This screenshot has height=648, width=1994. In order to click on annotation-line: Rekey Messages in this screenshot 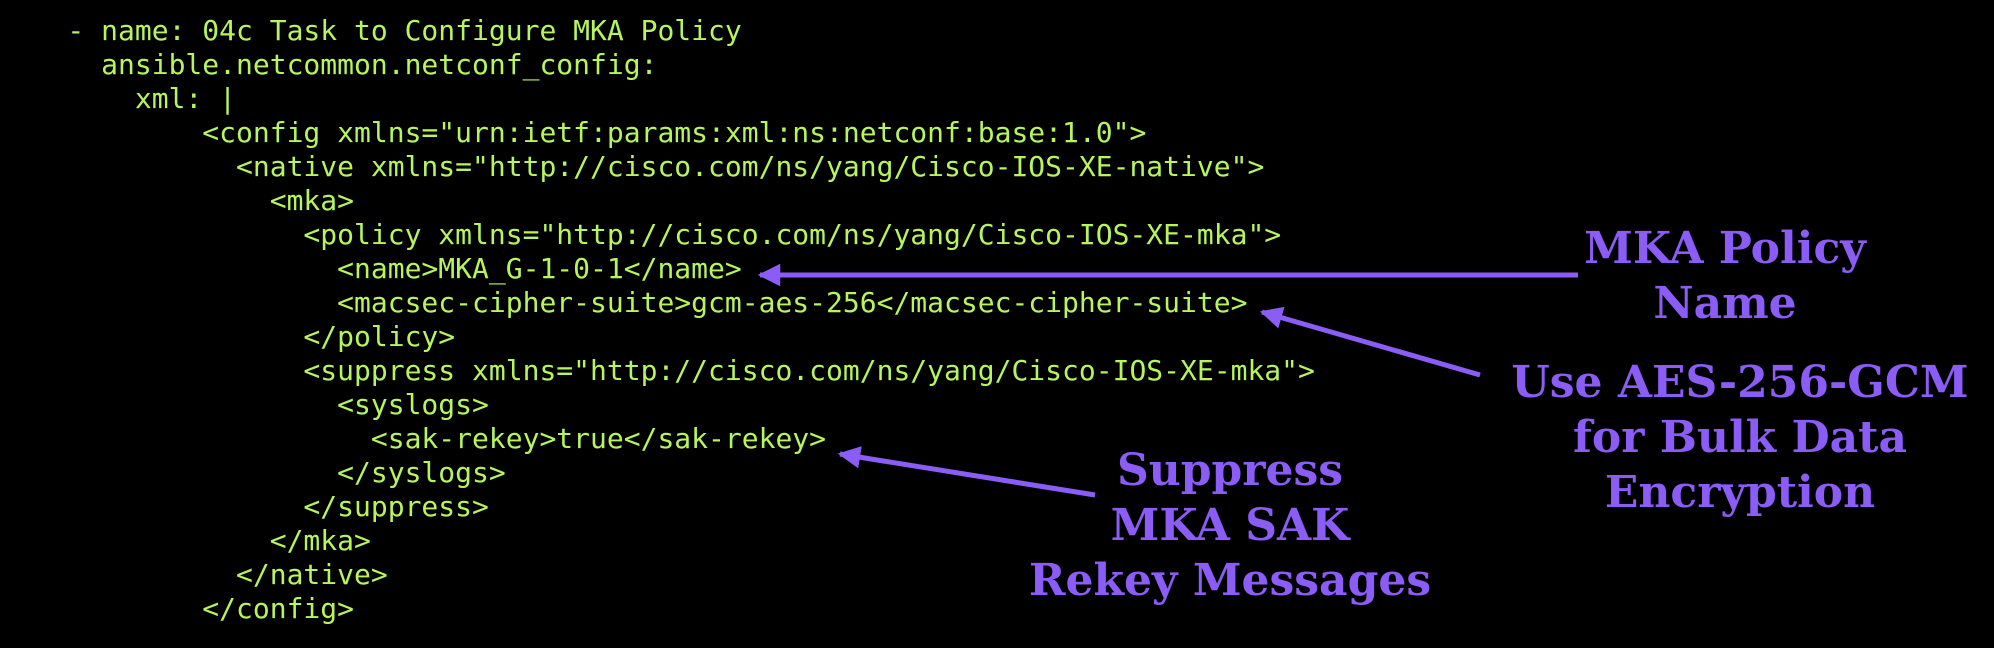, I will do `click(1230, 580)`.